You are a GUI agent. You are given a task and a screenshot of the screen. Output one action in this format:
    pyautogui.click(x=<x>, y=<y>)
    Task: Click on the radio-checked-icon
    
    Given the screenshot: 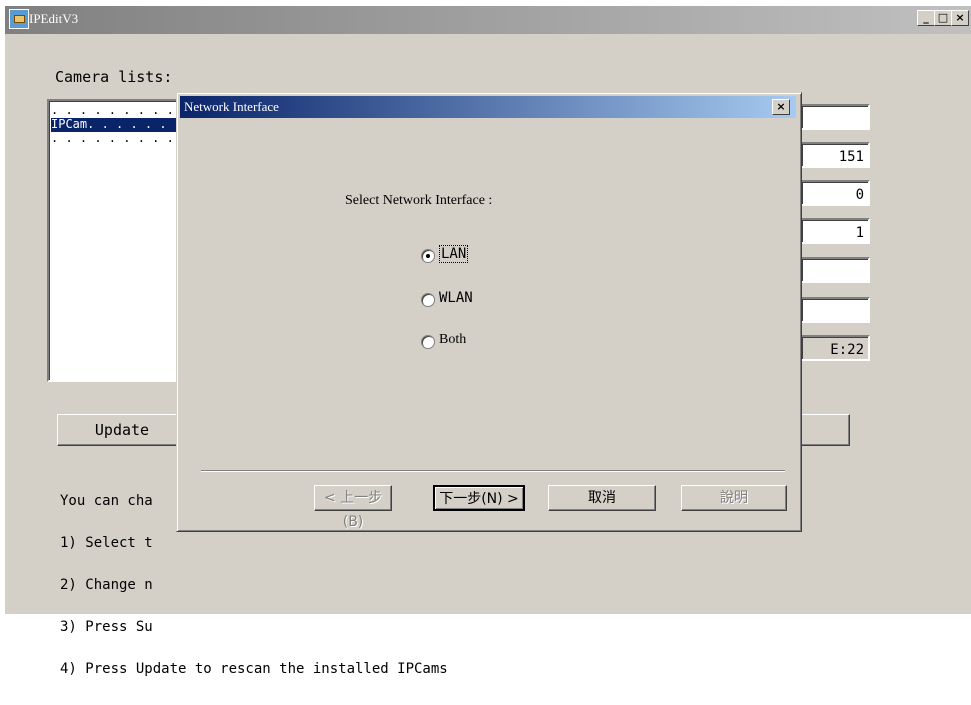 What is the action you would take?
    pyautogui.click(x=428, y=256)
    